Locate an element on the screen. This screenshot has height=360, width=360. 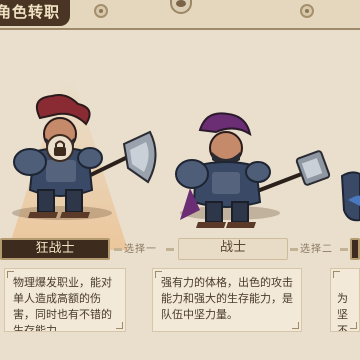
berserker-description-card: 物理爆发职业，能对单人造成高额的伤害，同时也有不错的生存能力。 is located at coordinates (65, 300).